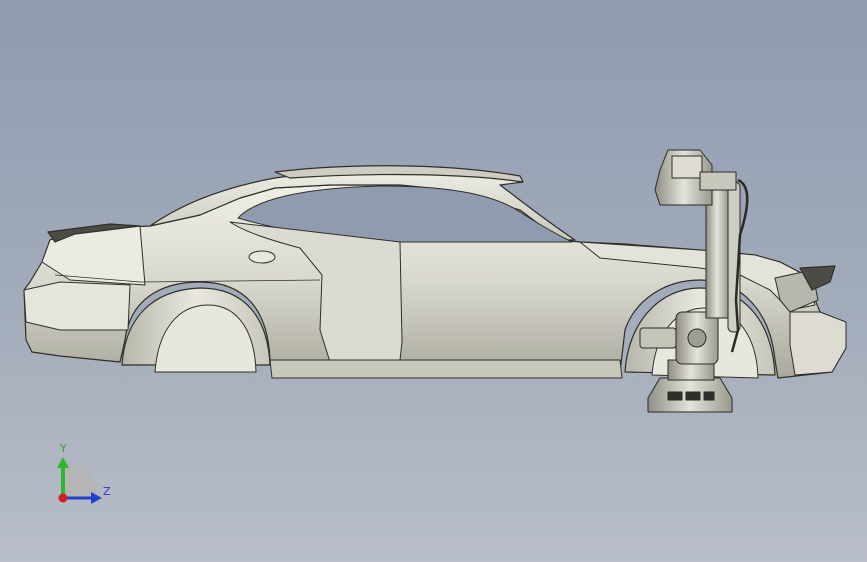 This screenshot has width=867, height=562. Describe the element at coordinates (687, 167) in the screenshot. I see `robot-head-face` at that location.